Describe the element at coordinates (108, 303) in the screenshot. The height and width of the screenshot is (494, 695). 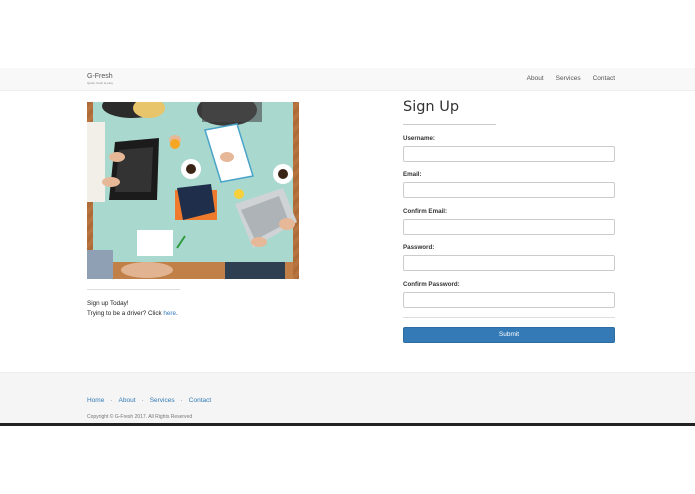
I see `signup-today-text: Sign up Today!` at that location.